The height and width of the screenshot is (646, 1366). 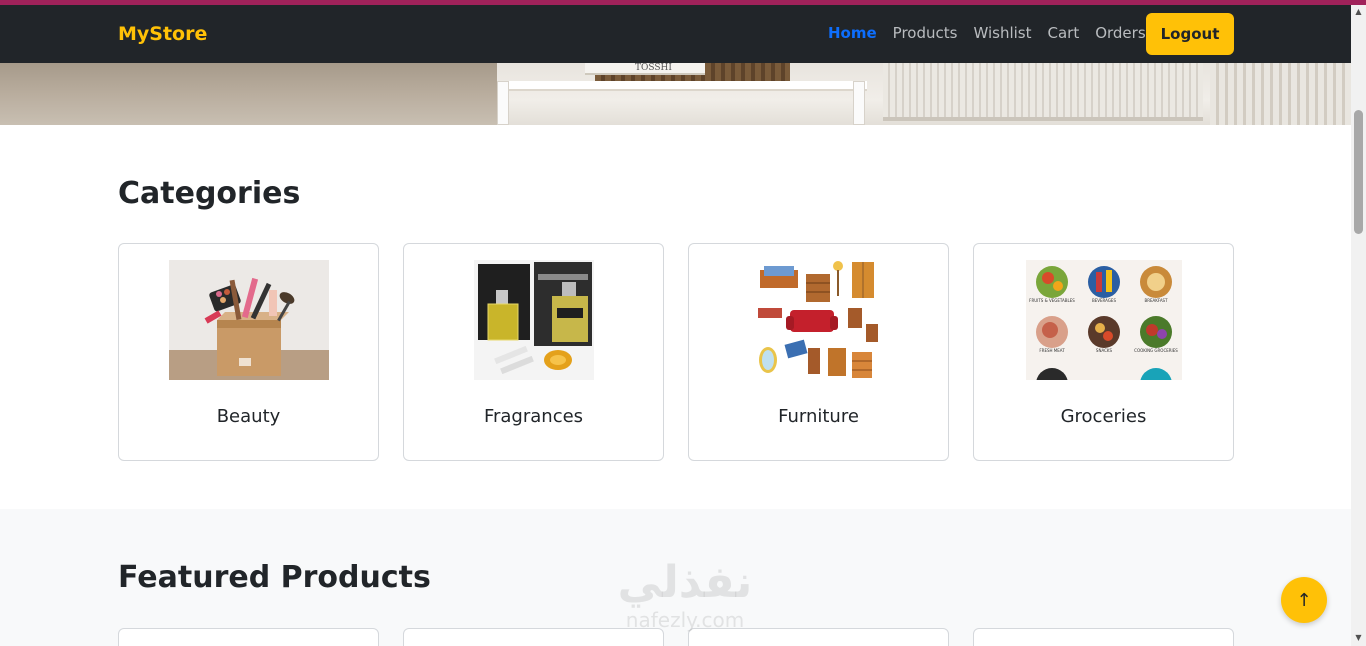 I want to click on grocery-label: SNACKS, so click(x=1103, y=350).